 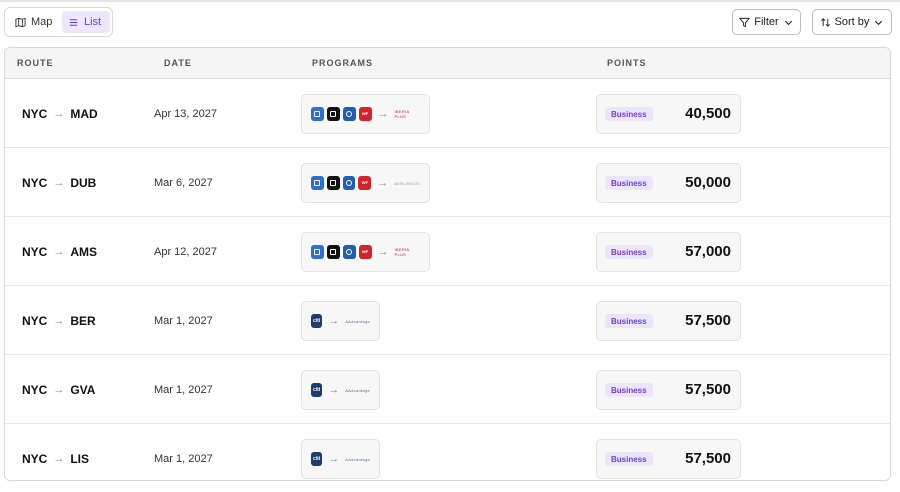 I want to click on sort-button: Sort by, so click(x=852, y=22).